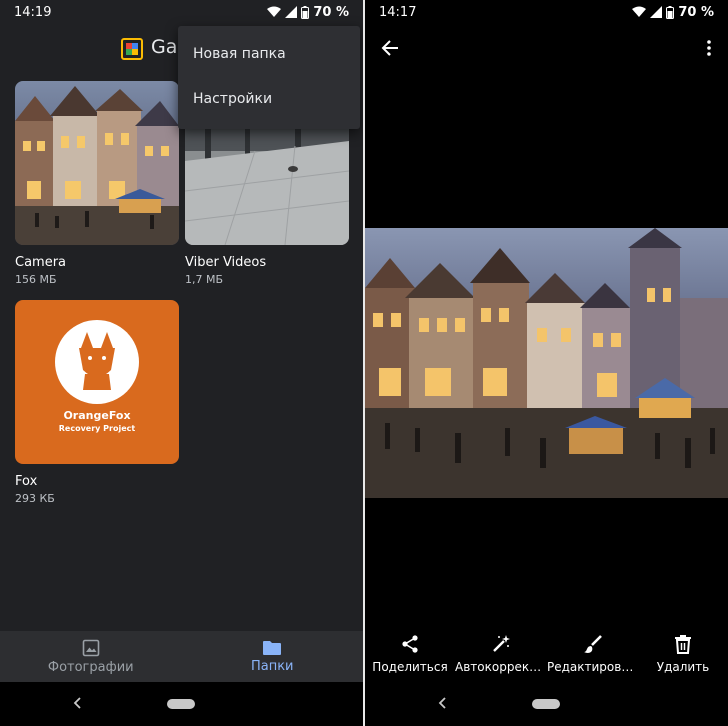 This screenshot has height=726, width=728. I want to click on tab-label: Фотографии, so click(90, 667).